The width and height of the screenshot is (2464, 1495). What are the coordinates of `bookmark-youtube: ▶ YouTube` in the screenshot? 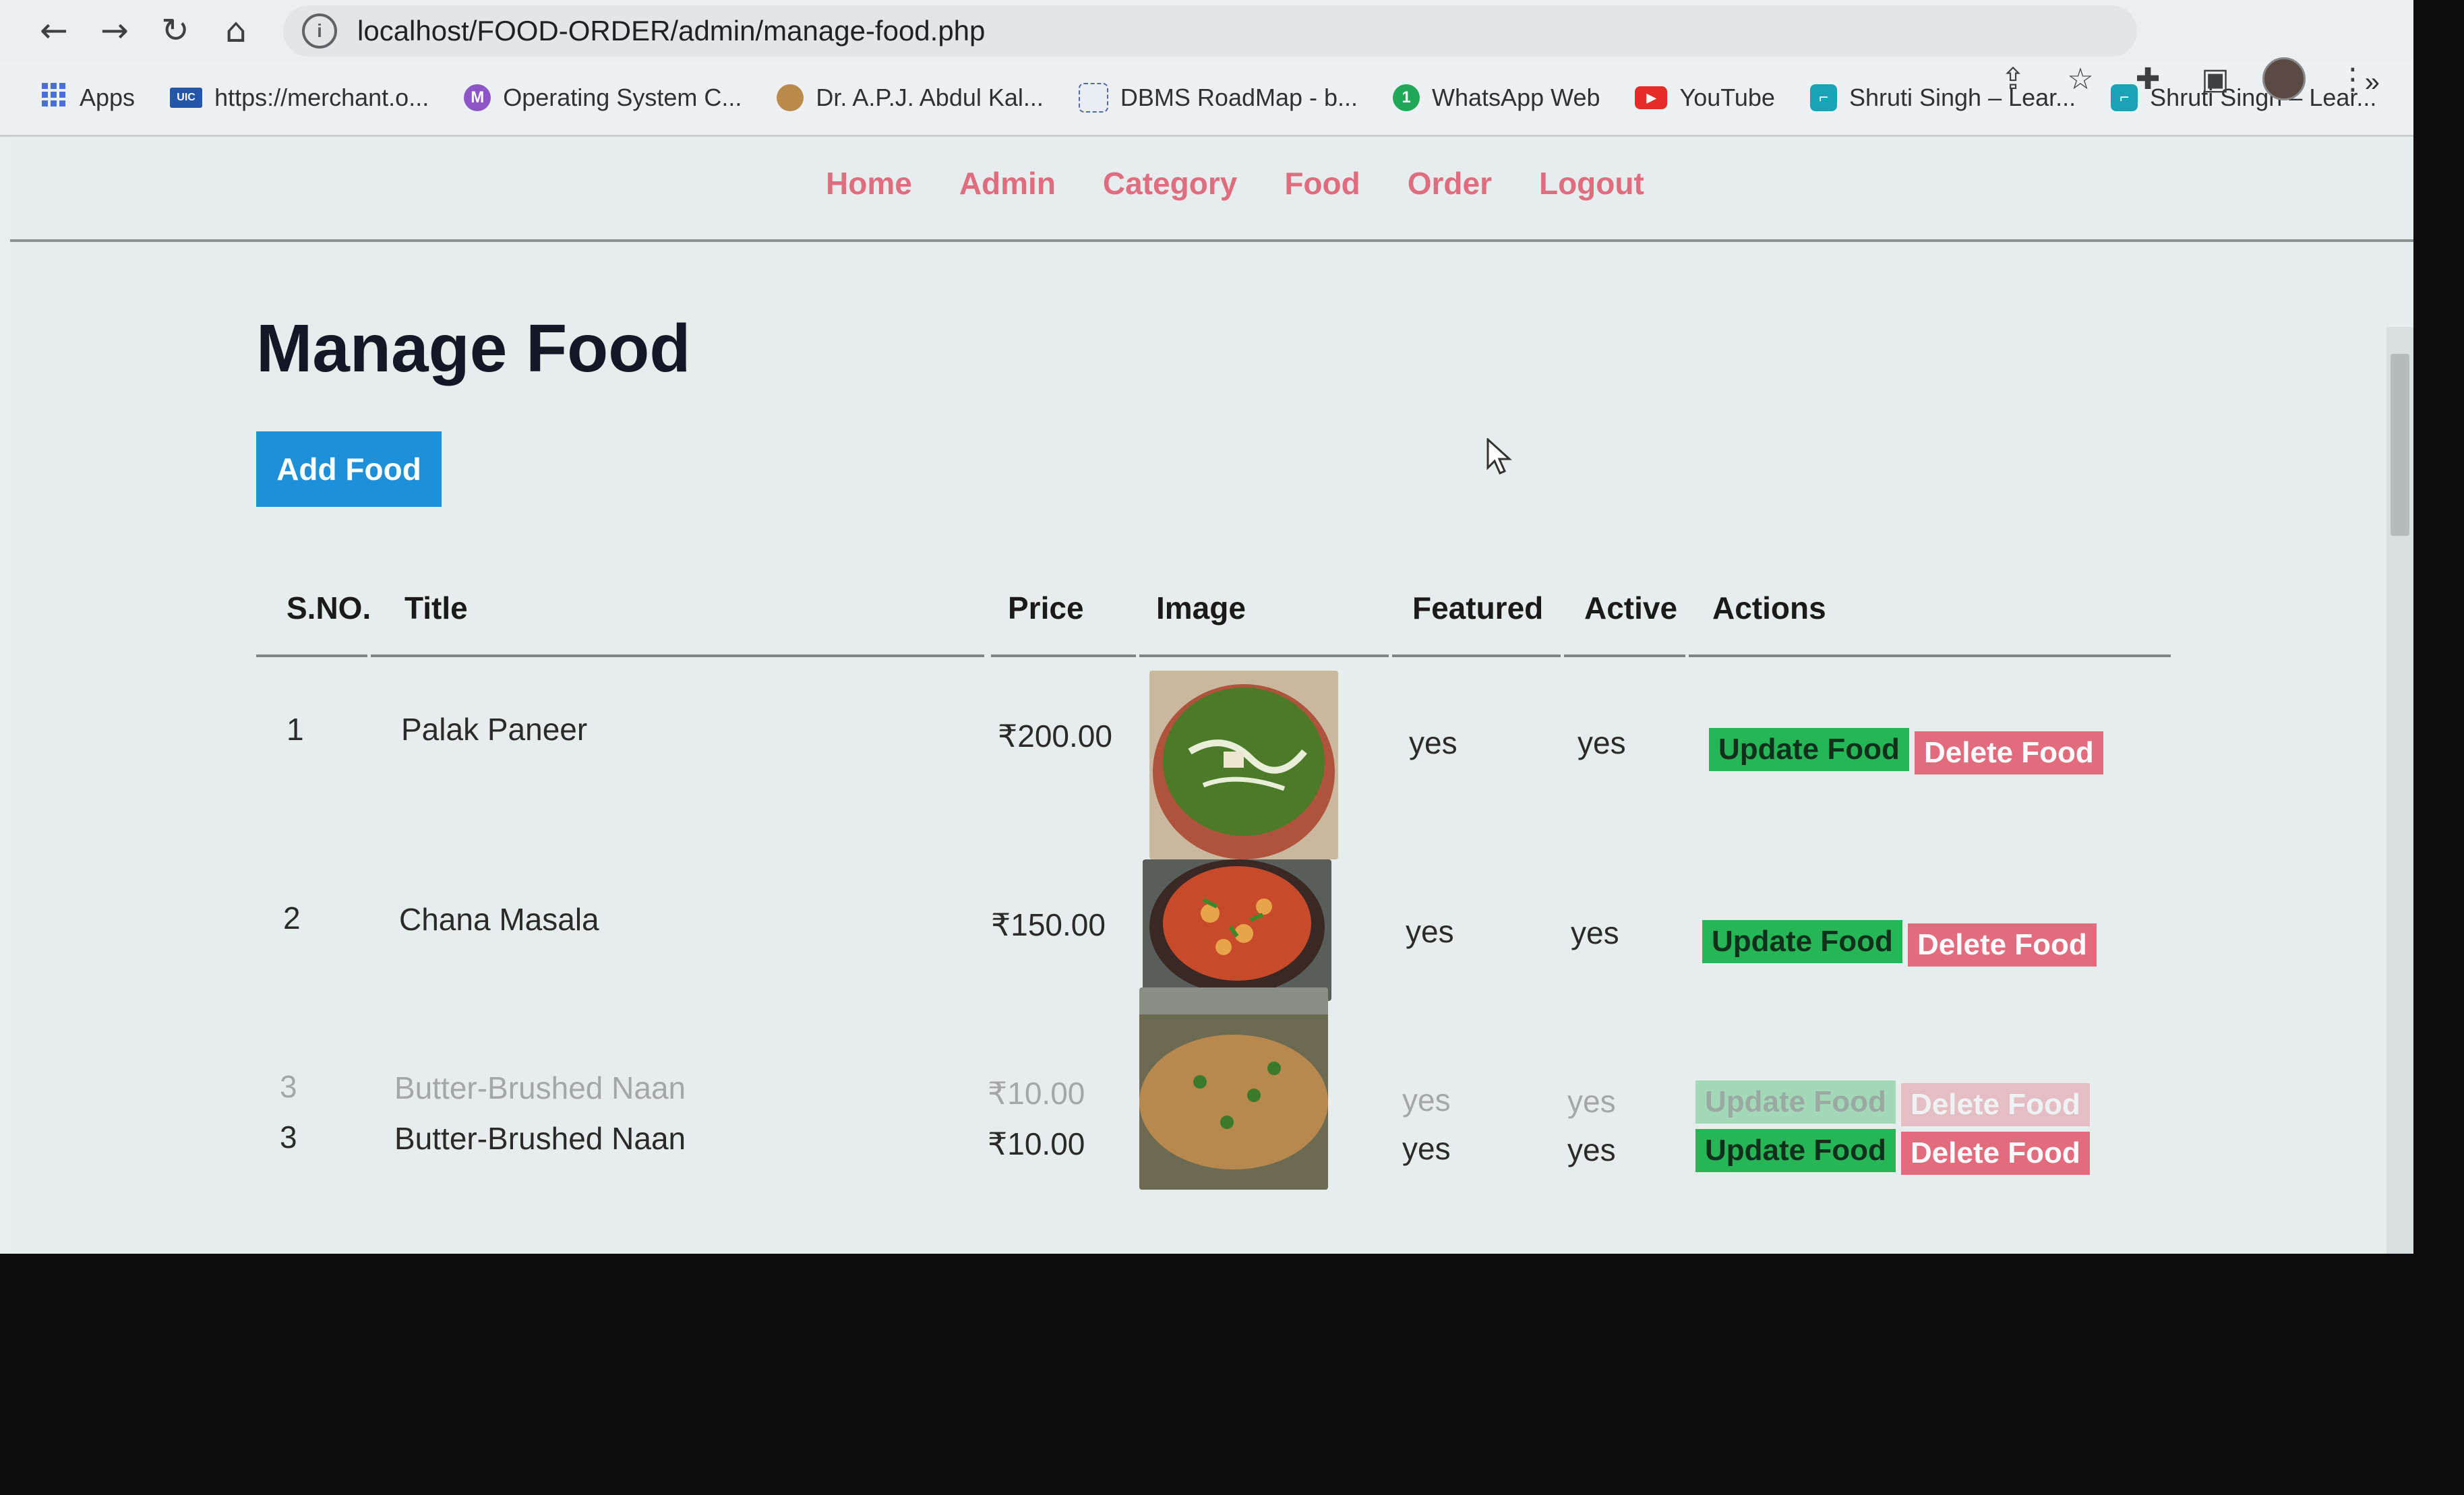 It's located at (1705, 98).